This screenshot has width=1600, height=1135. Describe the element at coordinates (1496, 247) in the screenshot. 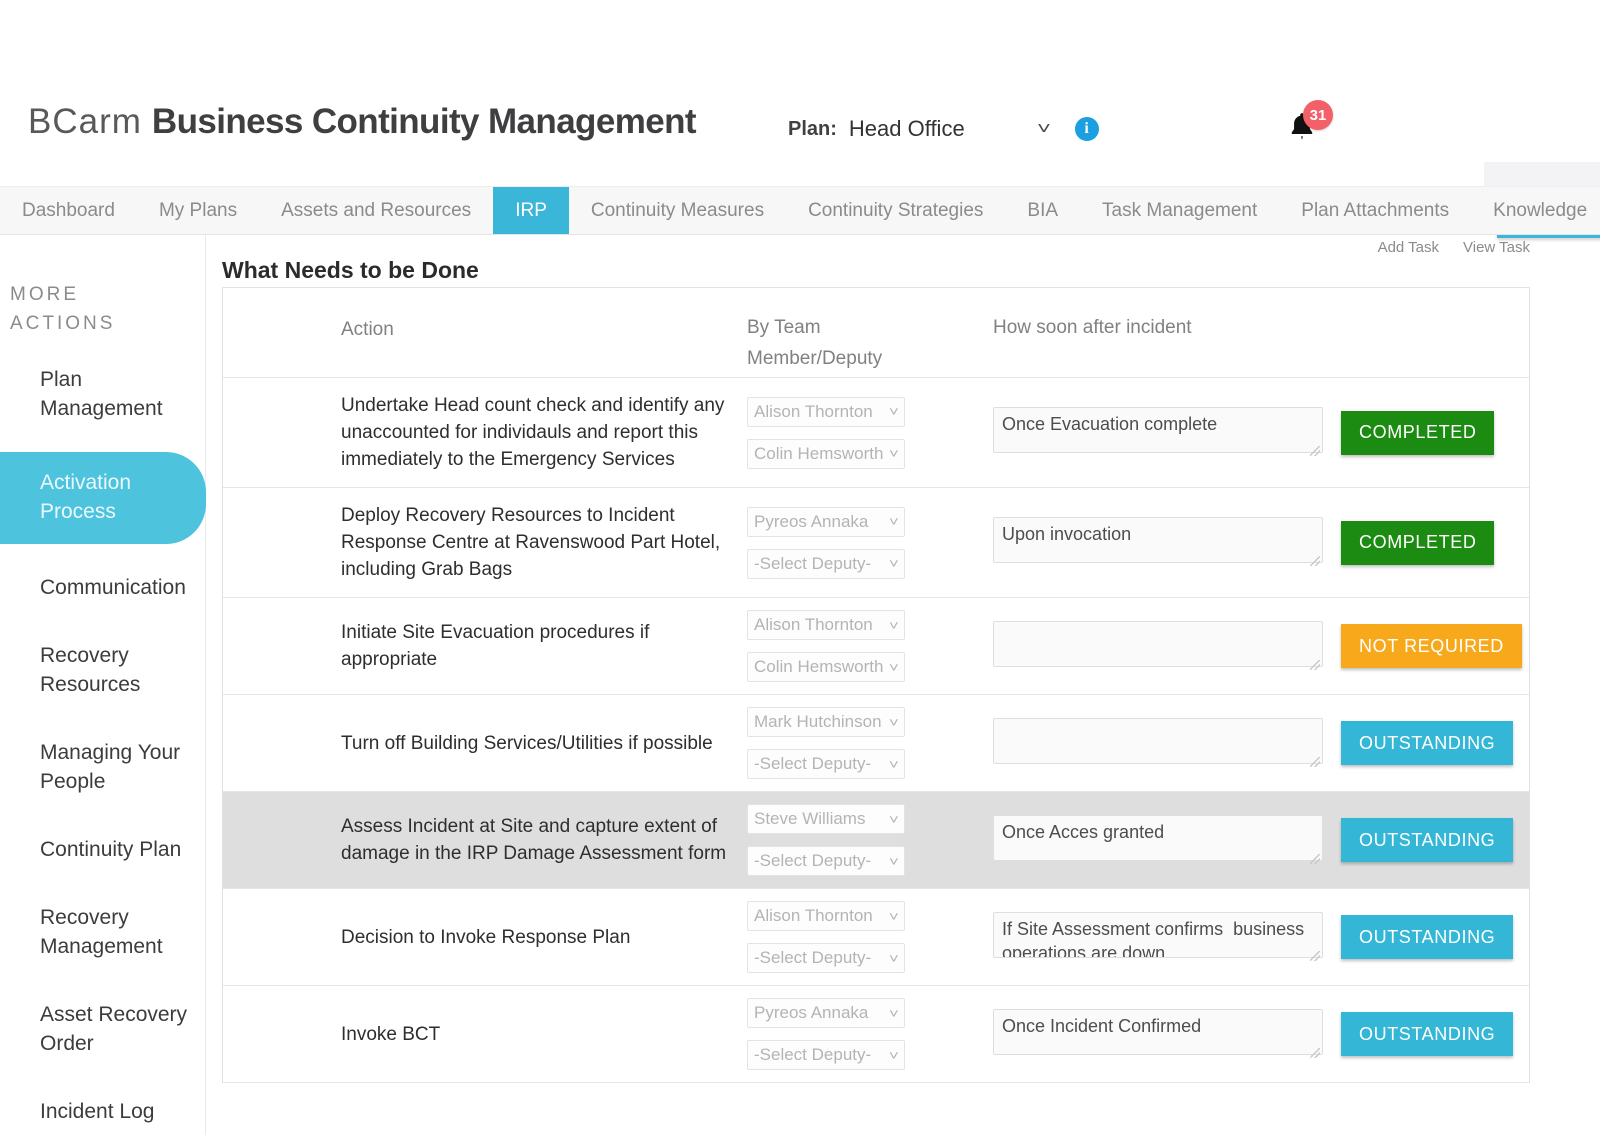

I see `view-task-link: View Task` at that location.